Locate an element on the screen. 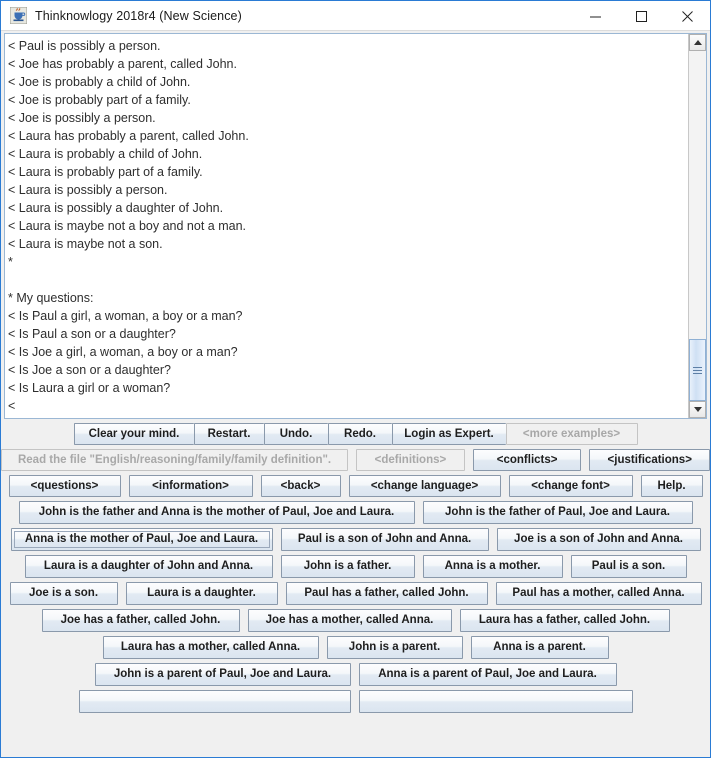 The height and width of the screenshot is (758, 711). sentence-button-joe-has-a-mother-called-anna: Joe has a mother, called Anna. is located at coordinates (349, 620).